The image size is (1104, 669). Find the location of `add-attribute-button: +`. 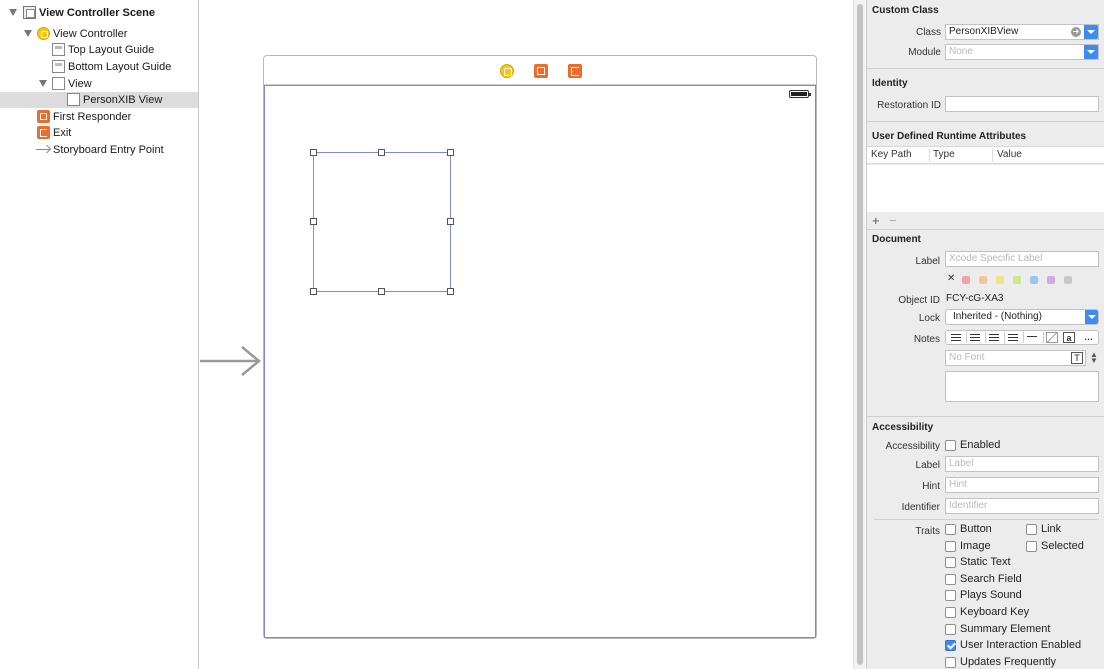

add-attribute-button: + is located at coordinates (876, 221).